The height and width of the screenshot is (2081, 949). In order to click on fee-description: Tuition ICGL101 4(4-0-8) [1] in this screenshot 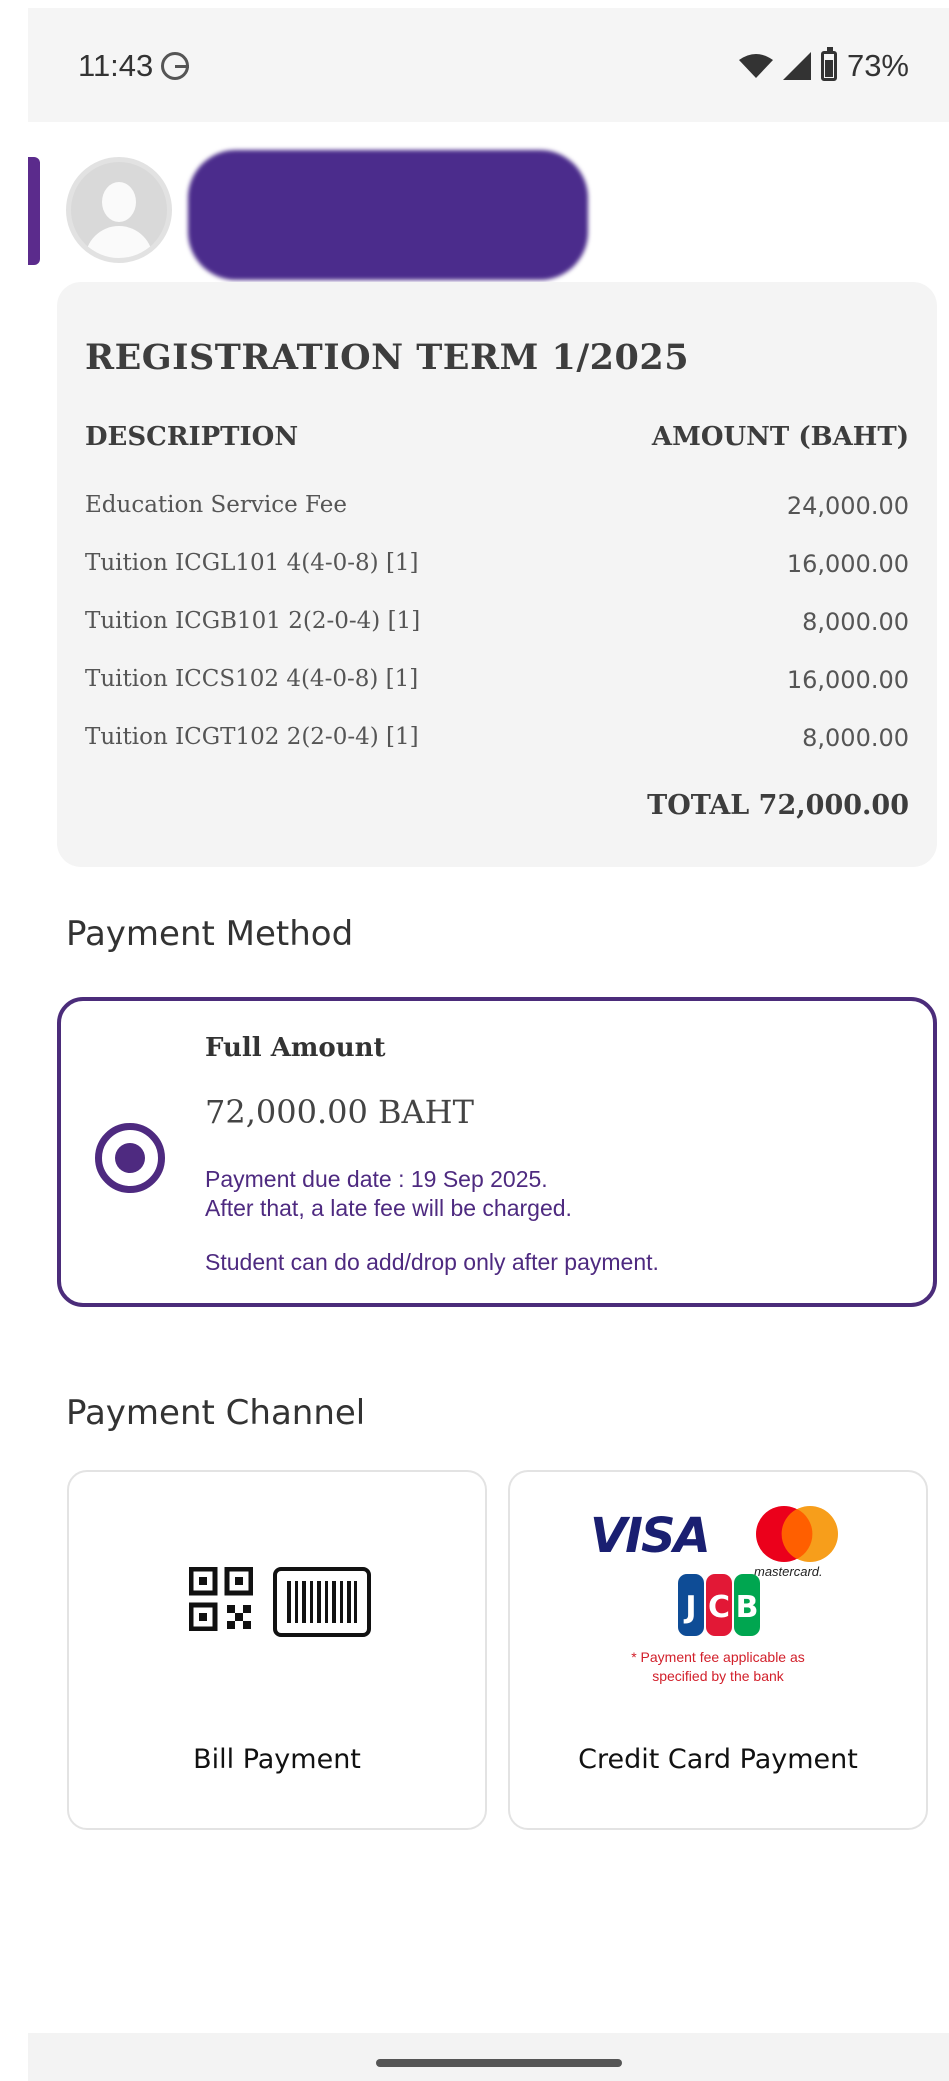, I will do `click(252, 563)`.